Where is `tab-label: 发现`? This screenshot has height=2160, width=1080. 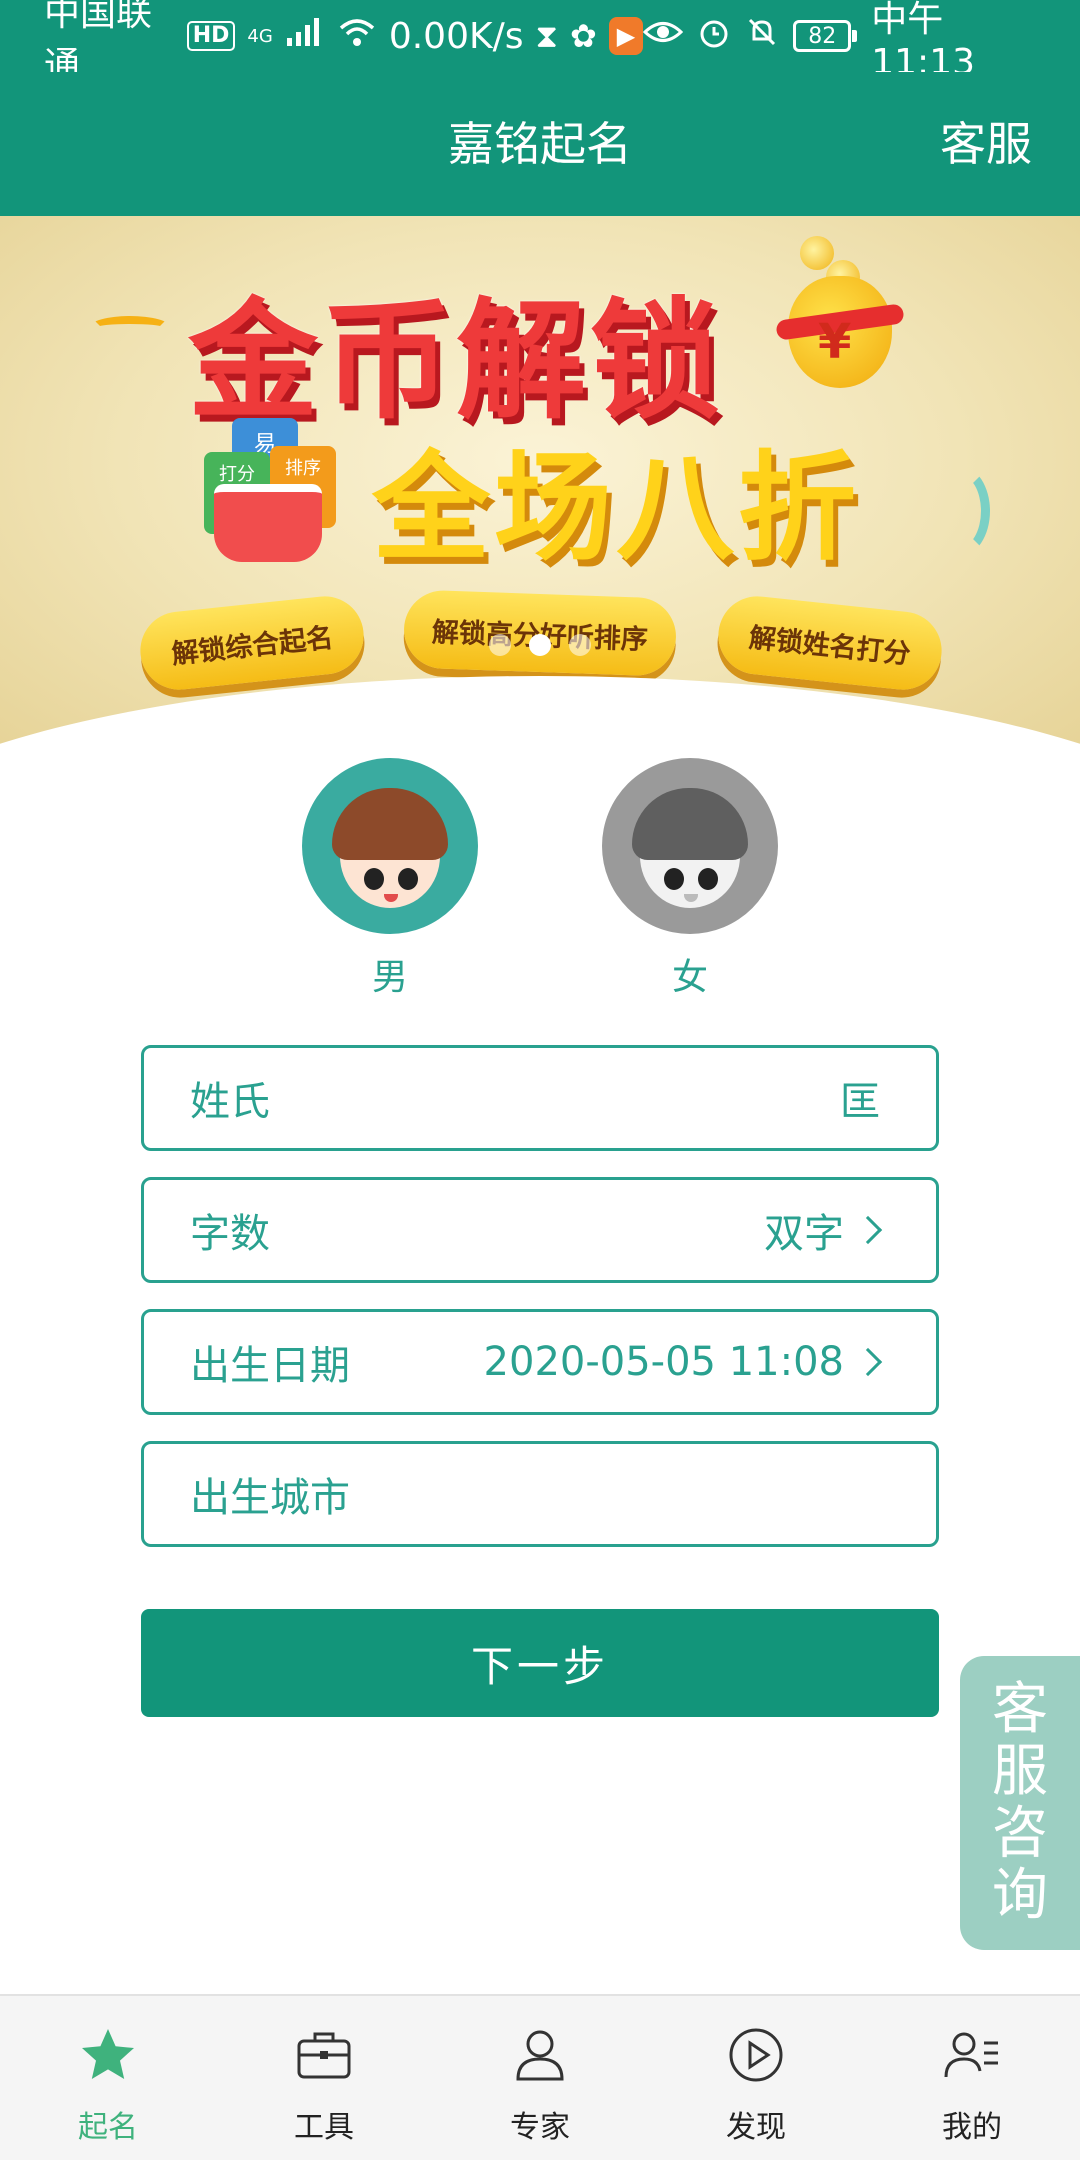 tab-label: 发现 is located at coordinates (756, 2127).